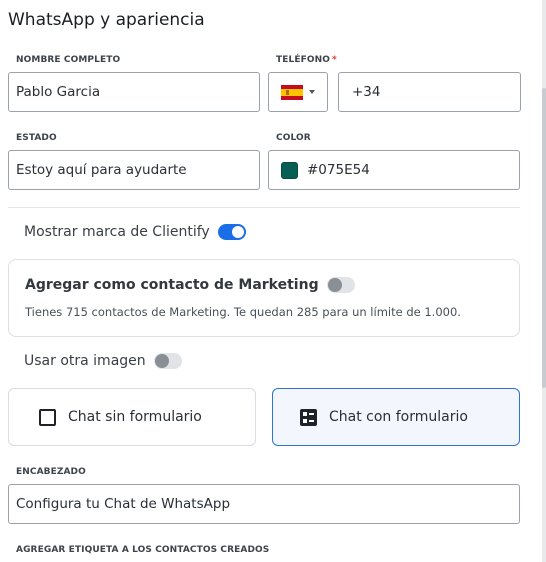  Describe the element at coordinates (394, 170) in the screenshot. I see `color-input: #075E54` at that location.